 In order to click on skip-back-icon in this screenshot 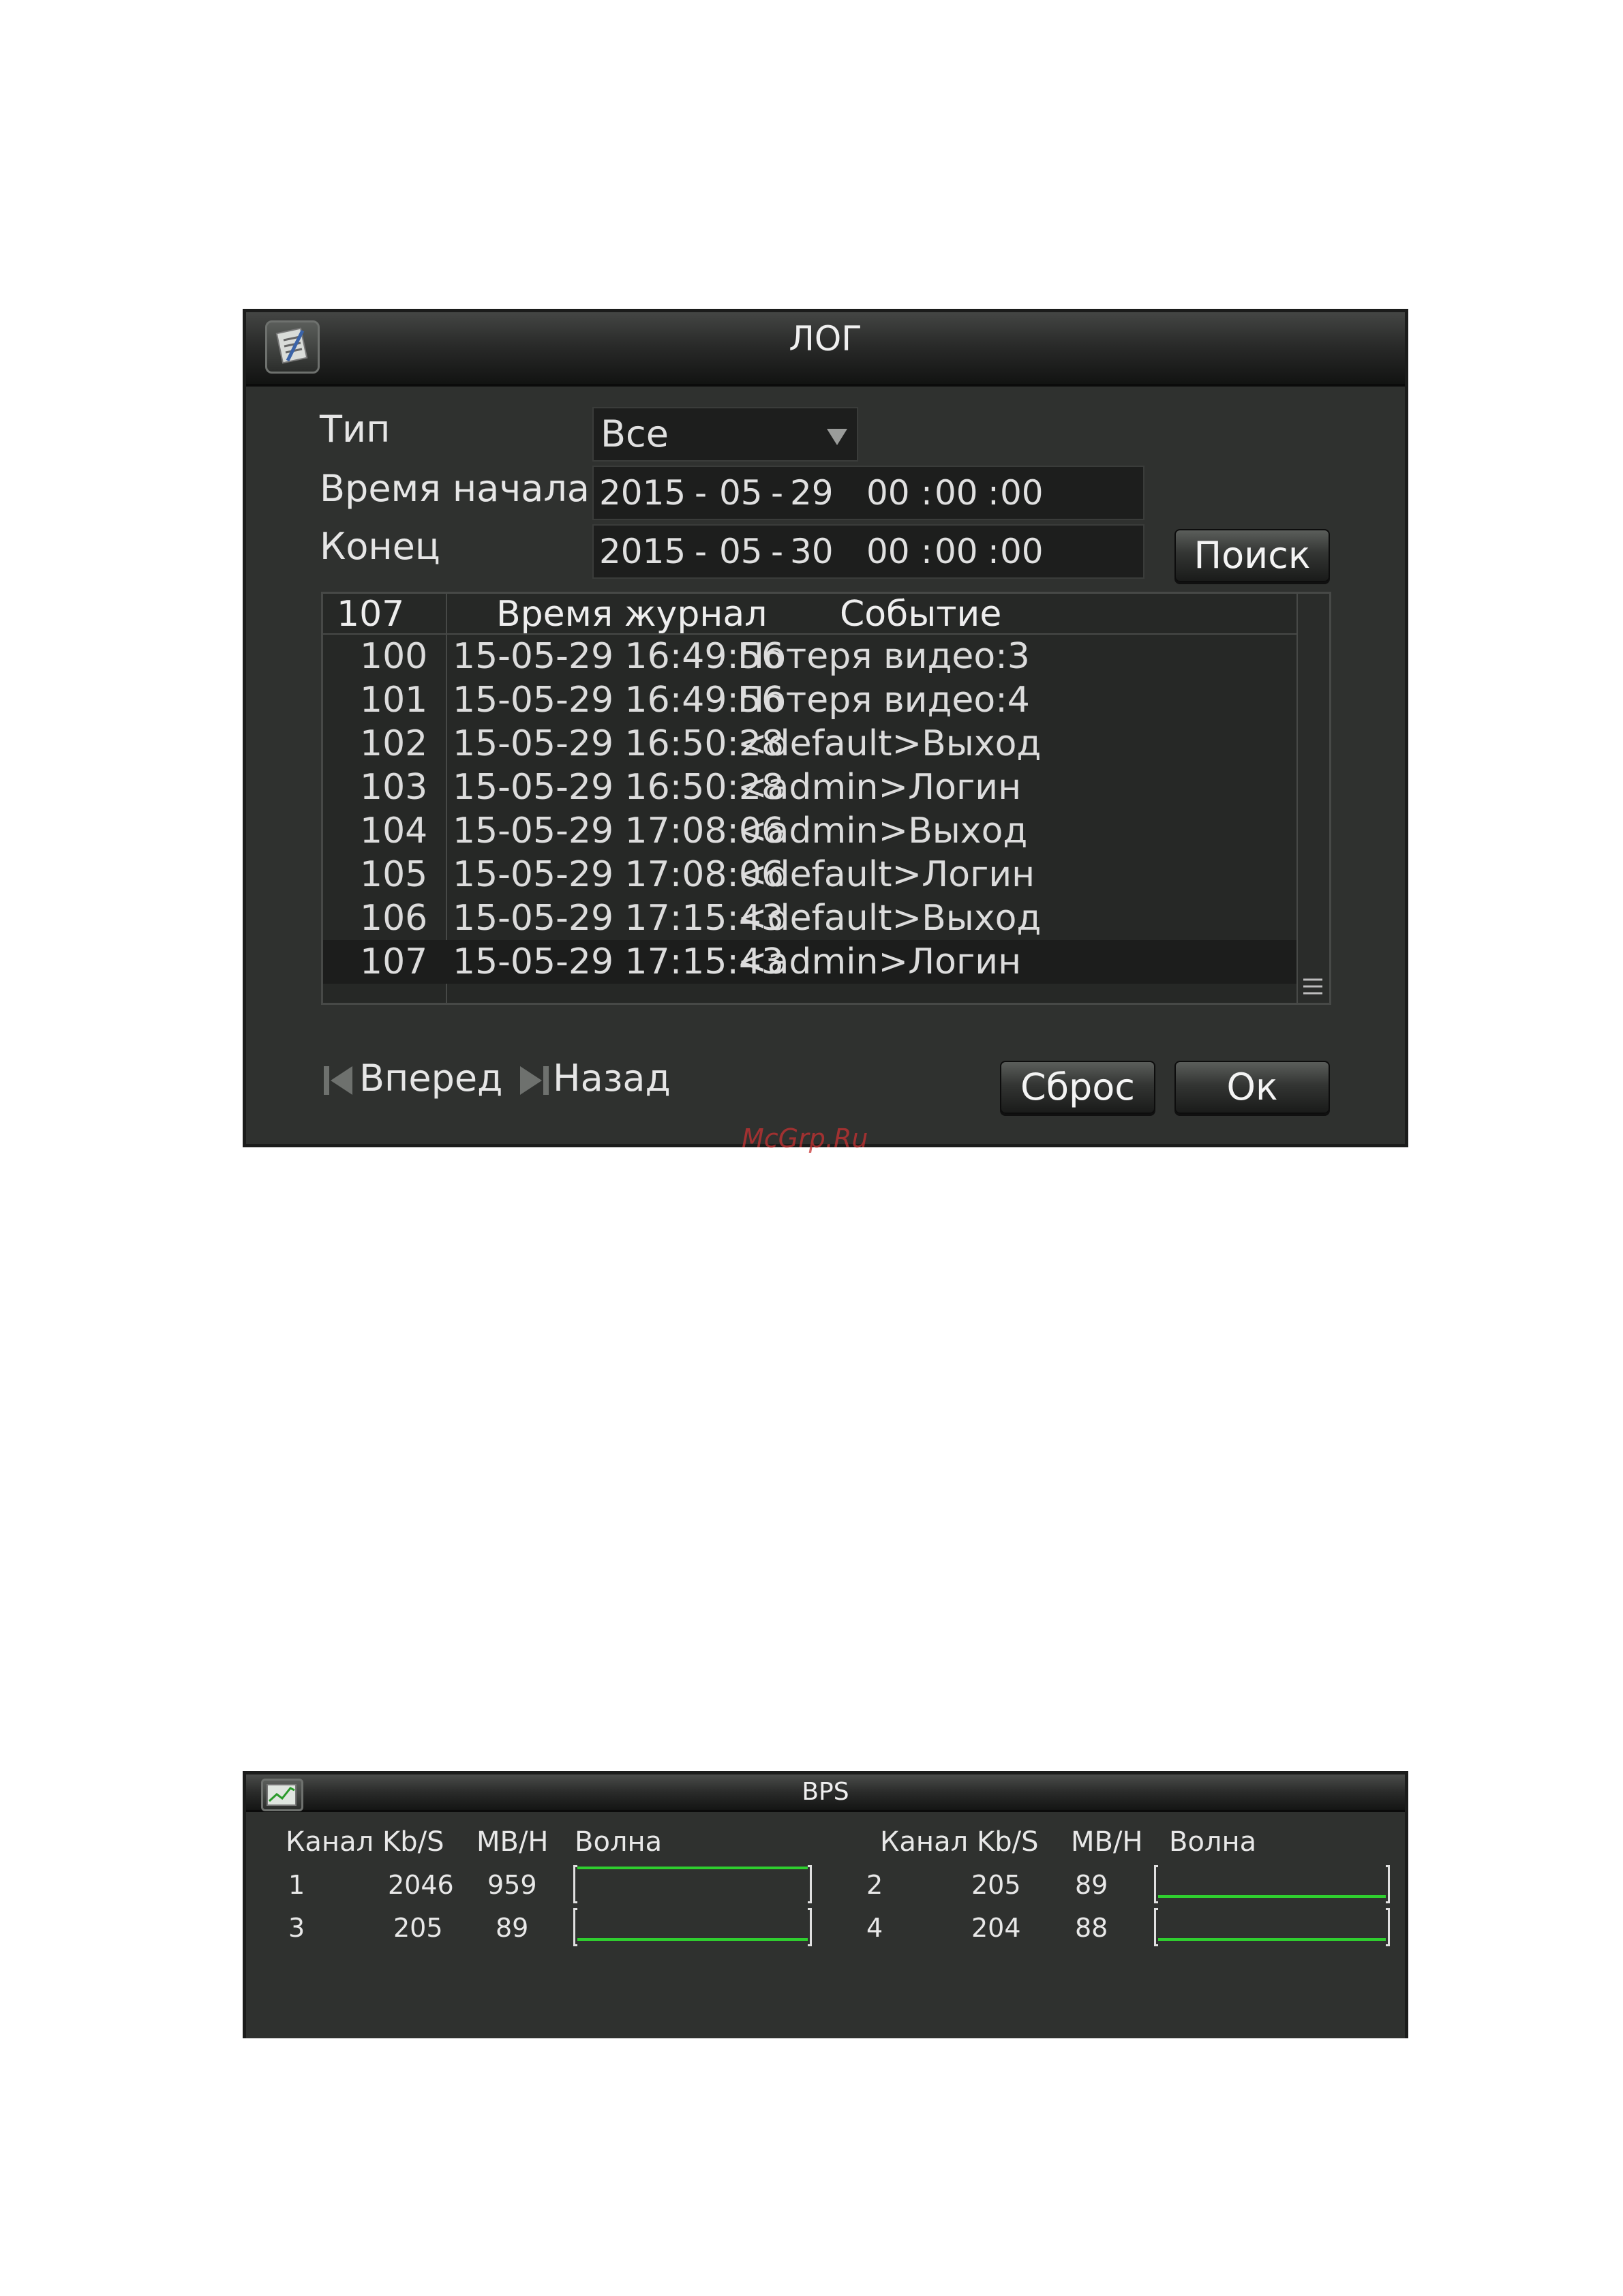, I will do `click(338, 1081)`.